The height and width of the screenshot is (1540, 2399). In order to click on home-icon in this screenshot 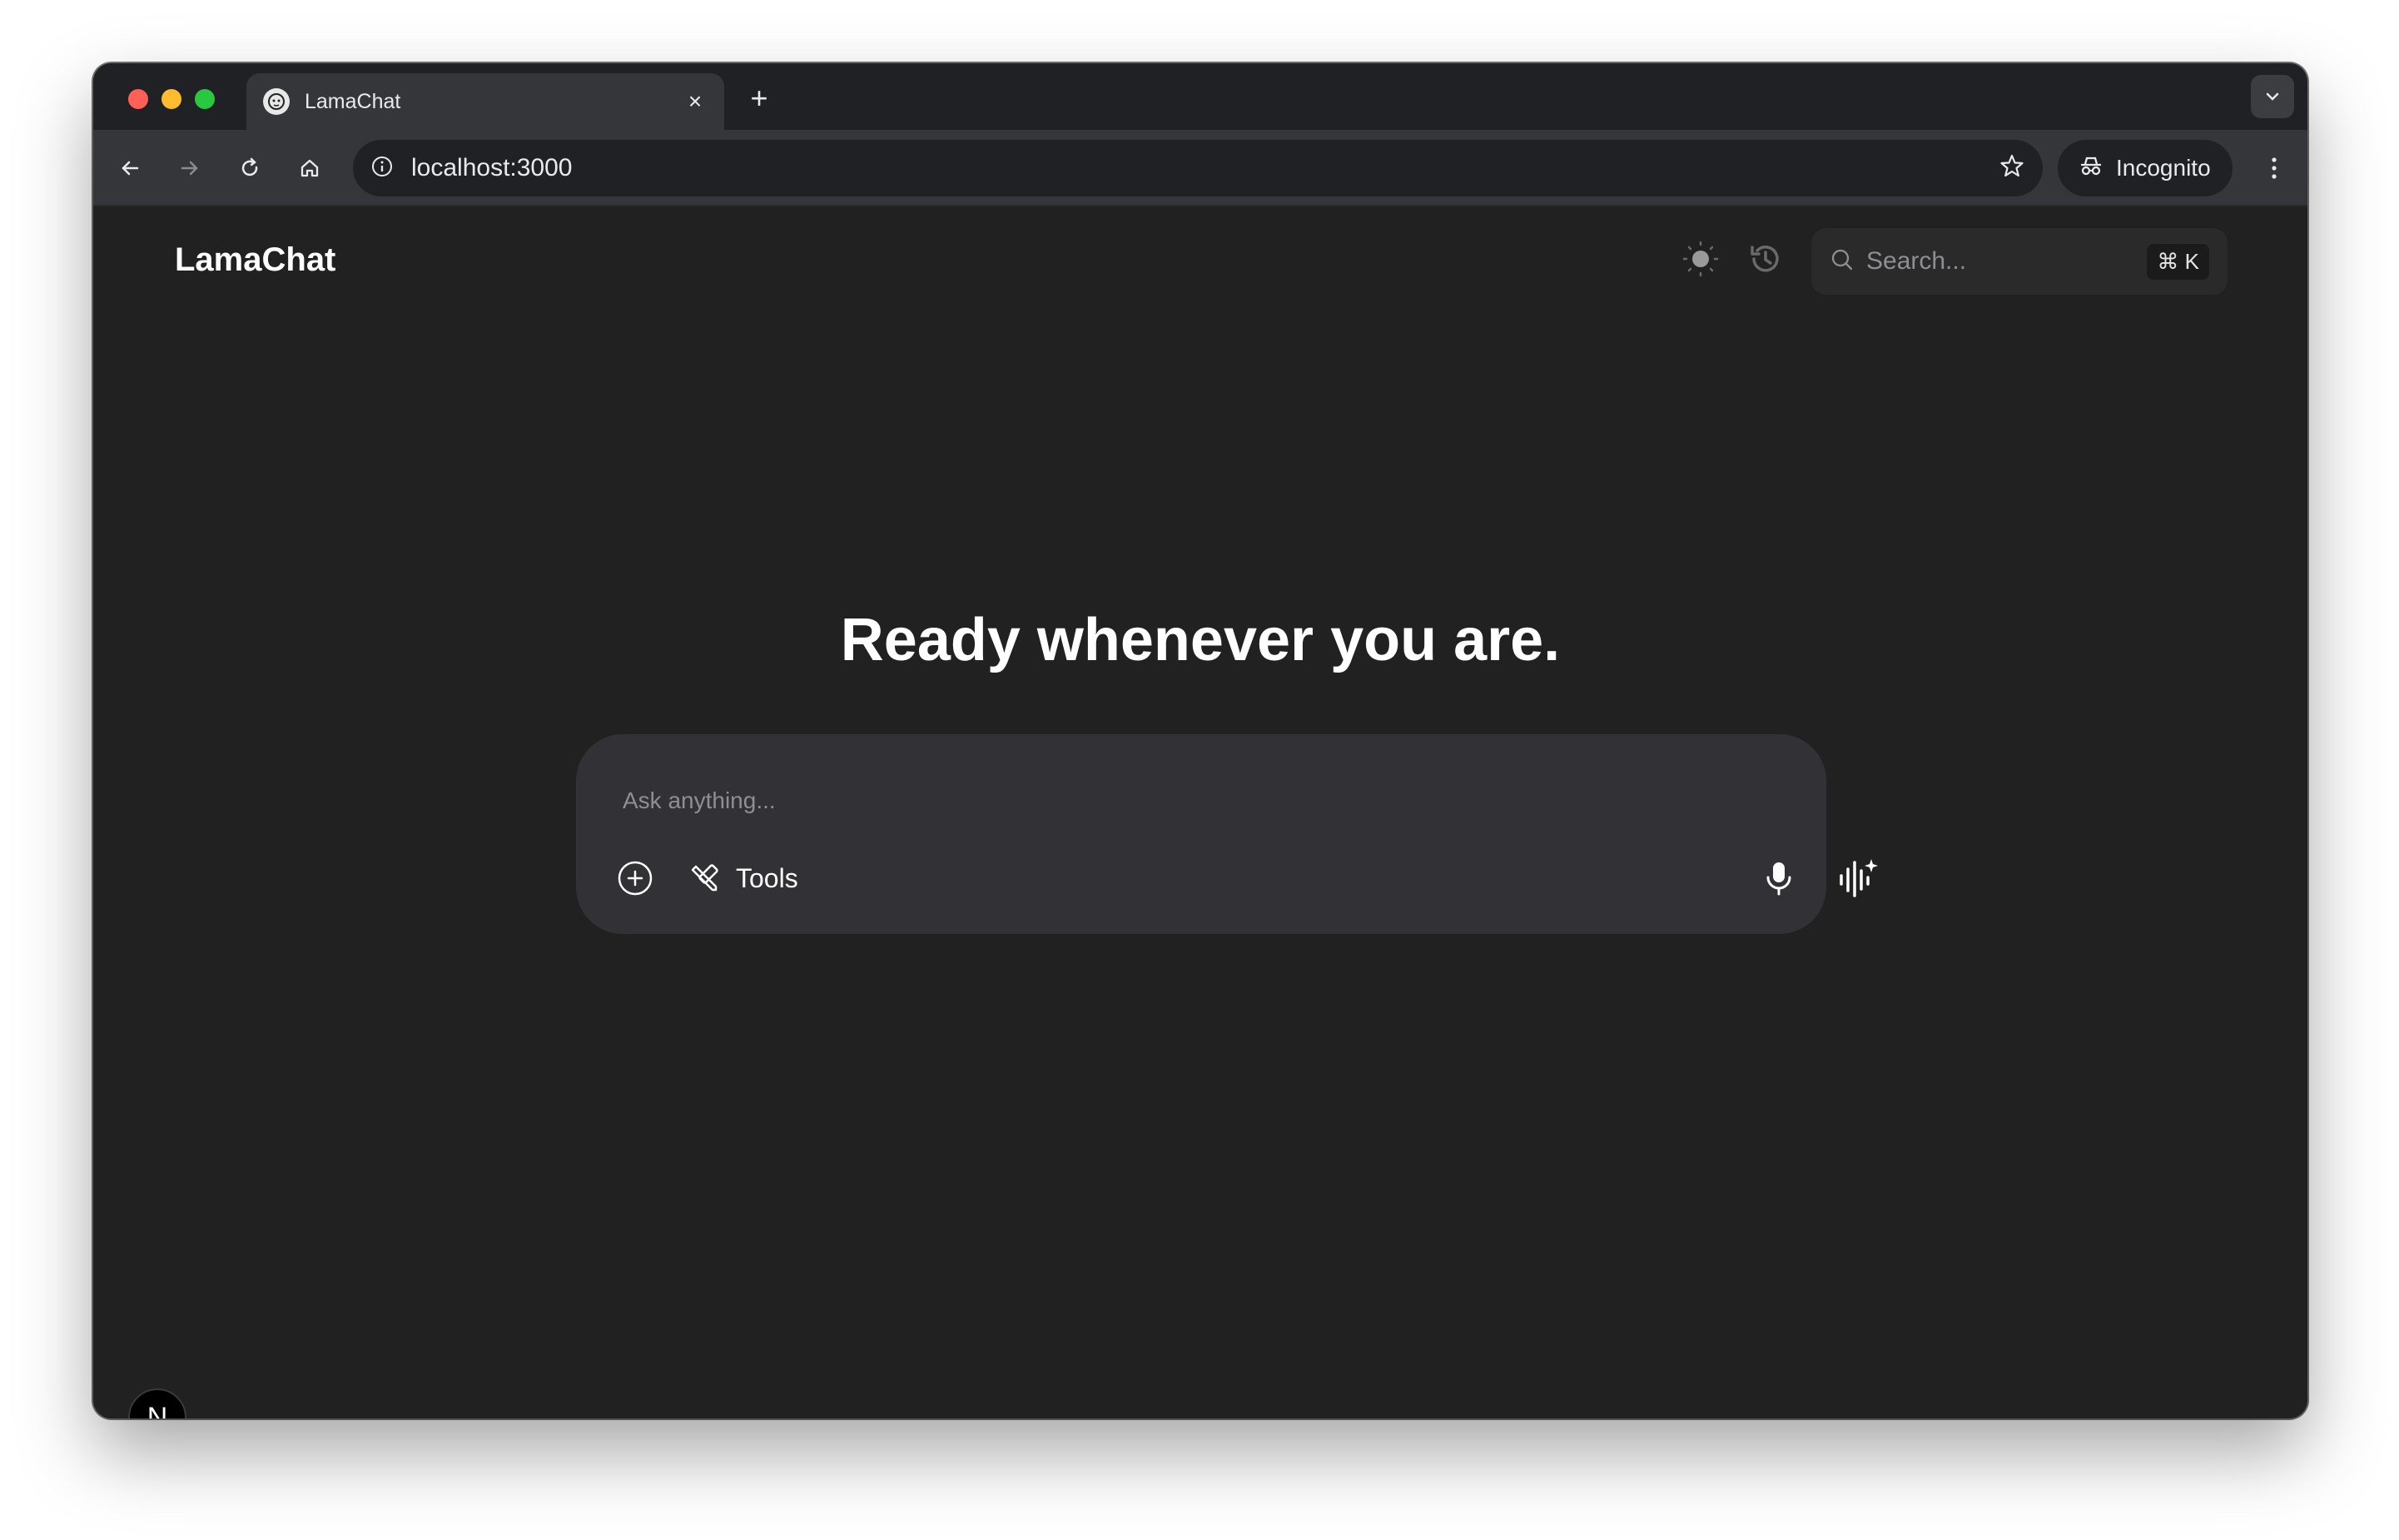, I will do `click(310, 168)`.